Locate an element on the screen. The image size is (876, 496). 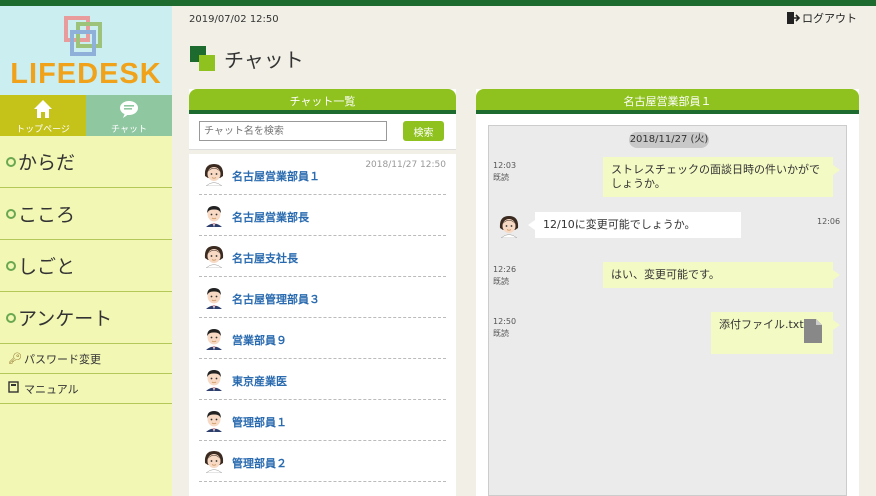
menu-item-survey: アンケート is located at coordinates (86, 318).